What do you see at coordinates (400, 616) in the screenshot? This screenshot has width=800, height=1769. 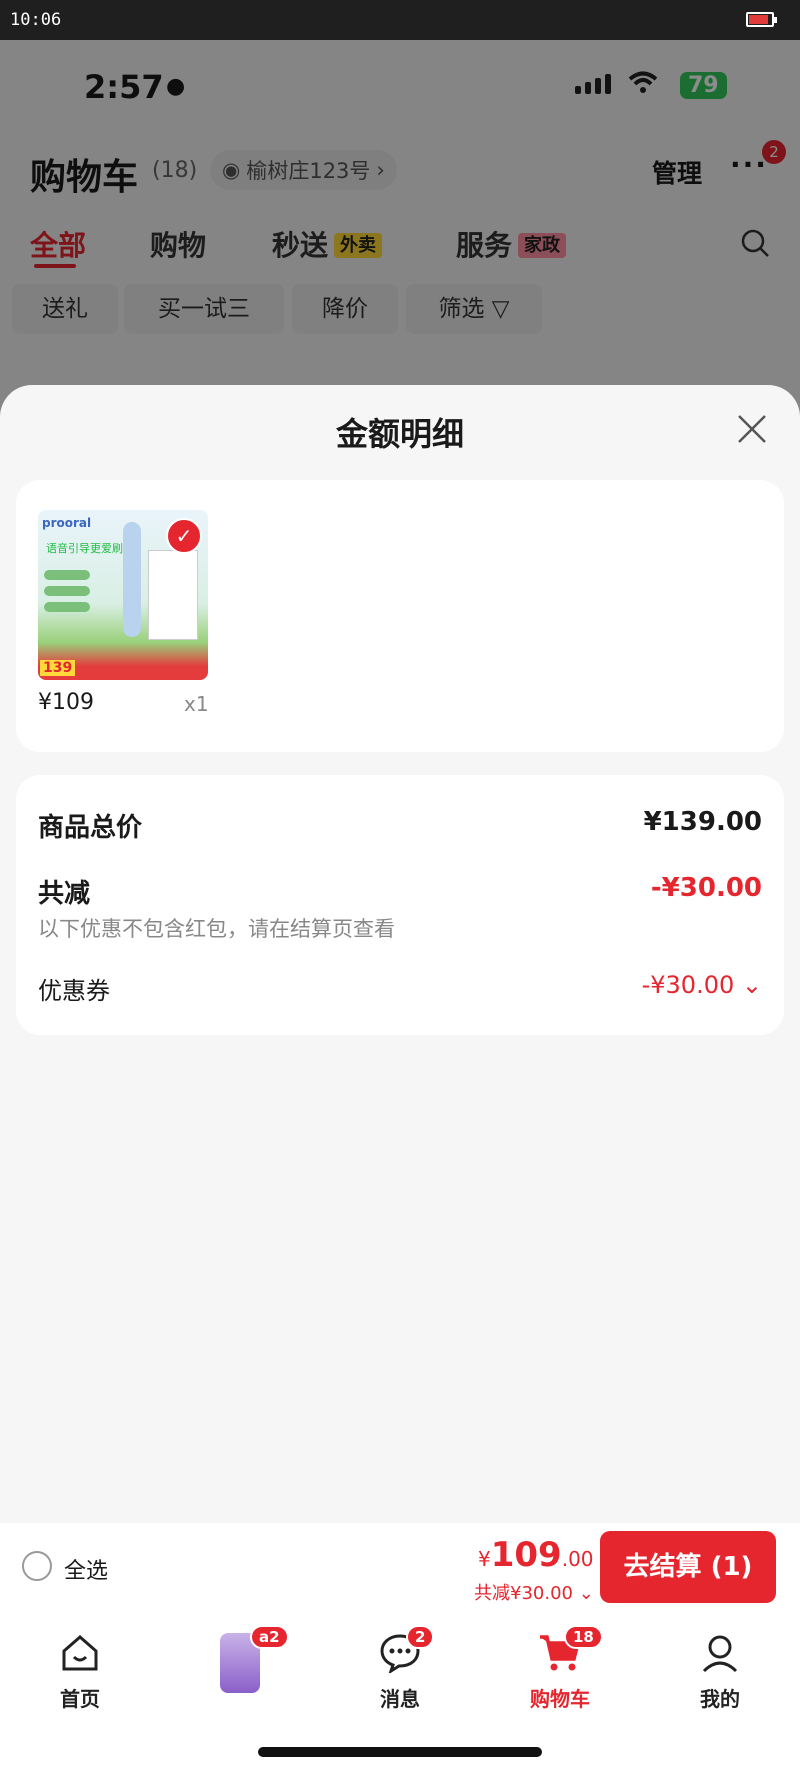 I see `product-card: prooral 语音引导更爱刷牙 139 ✓ ¥109 x1` at bounding box center [400, 616].